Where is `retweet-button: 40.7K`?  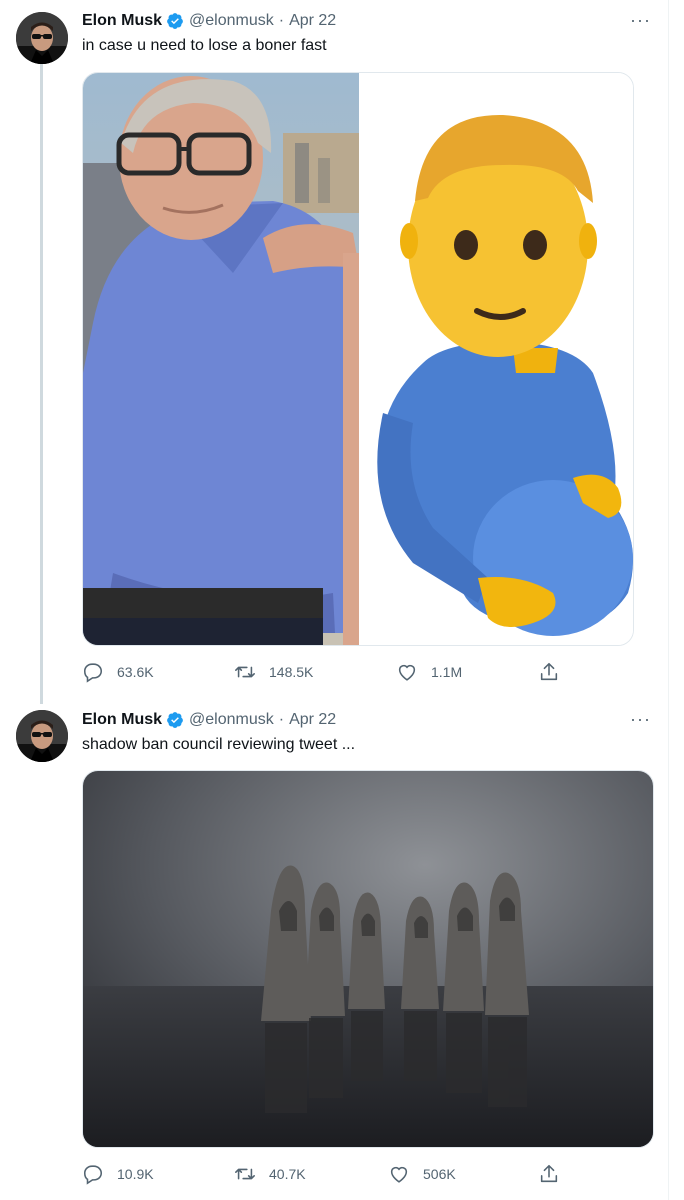 retweet-button: 40.7K is located at coordinates (270, 1174).